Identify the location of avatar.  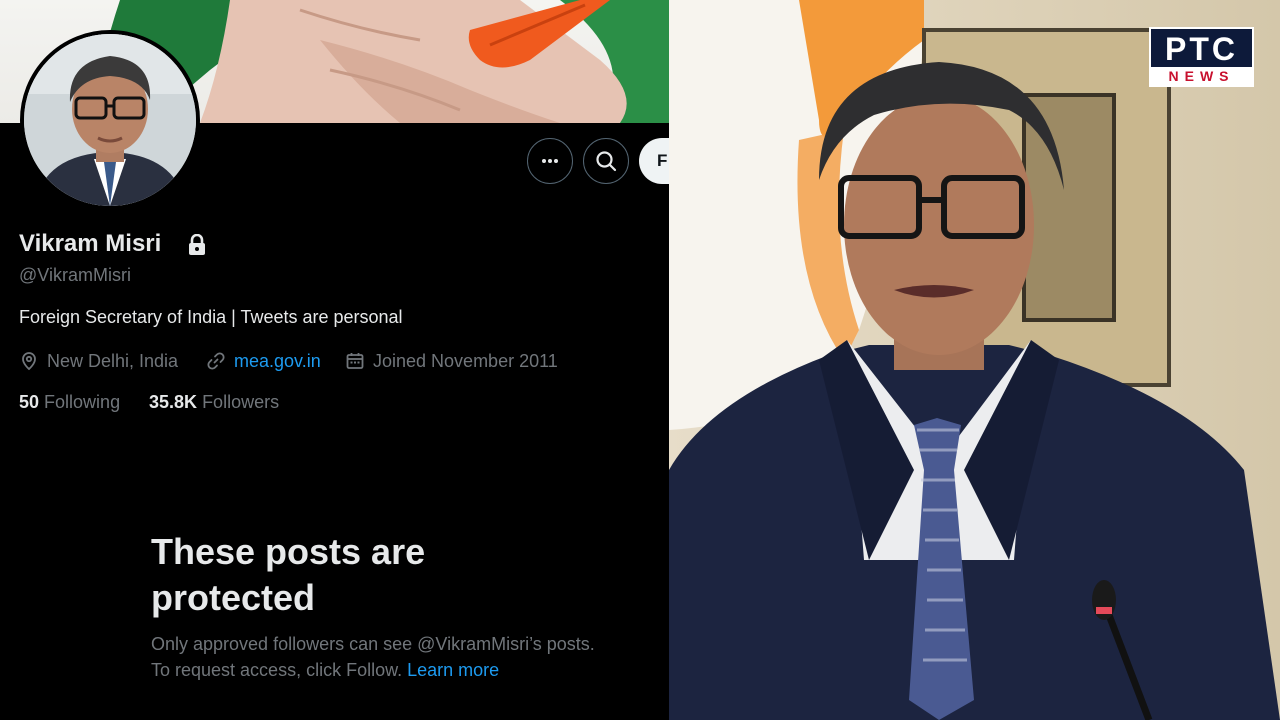
(110, 120).